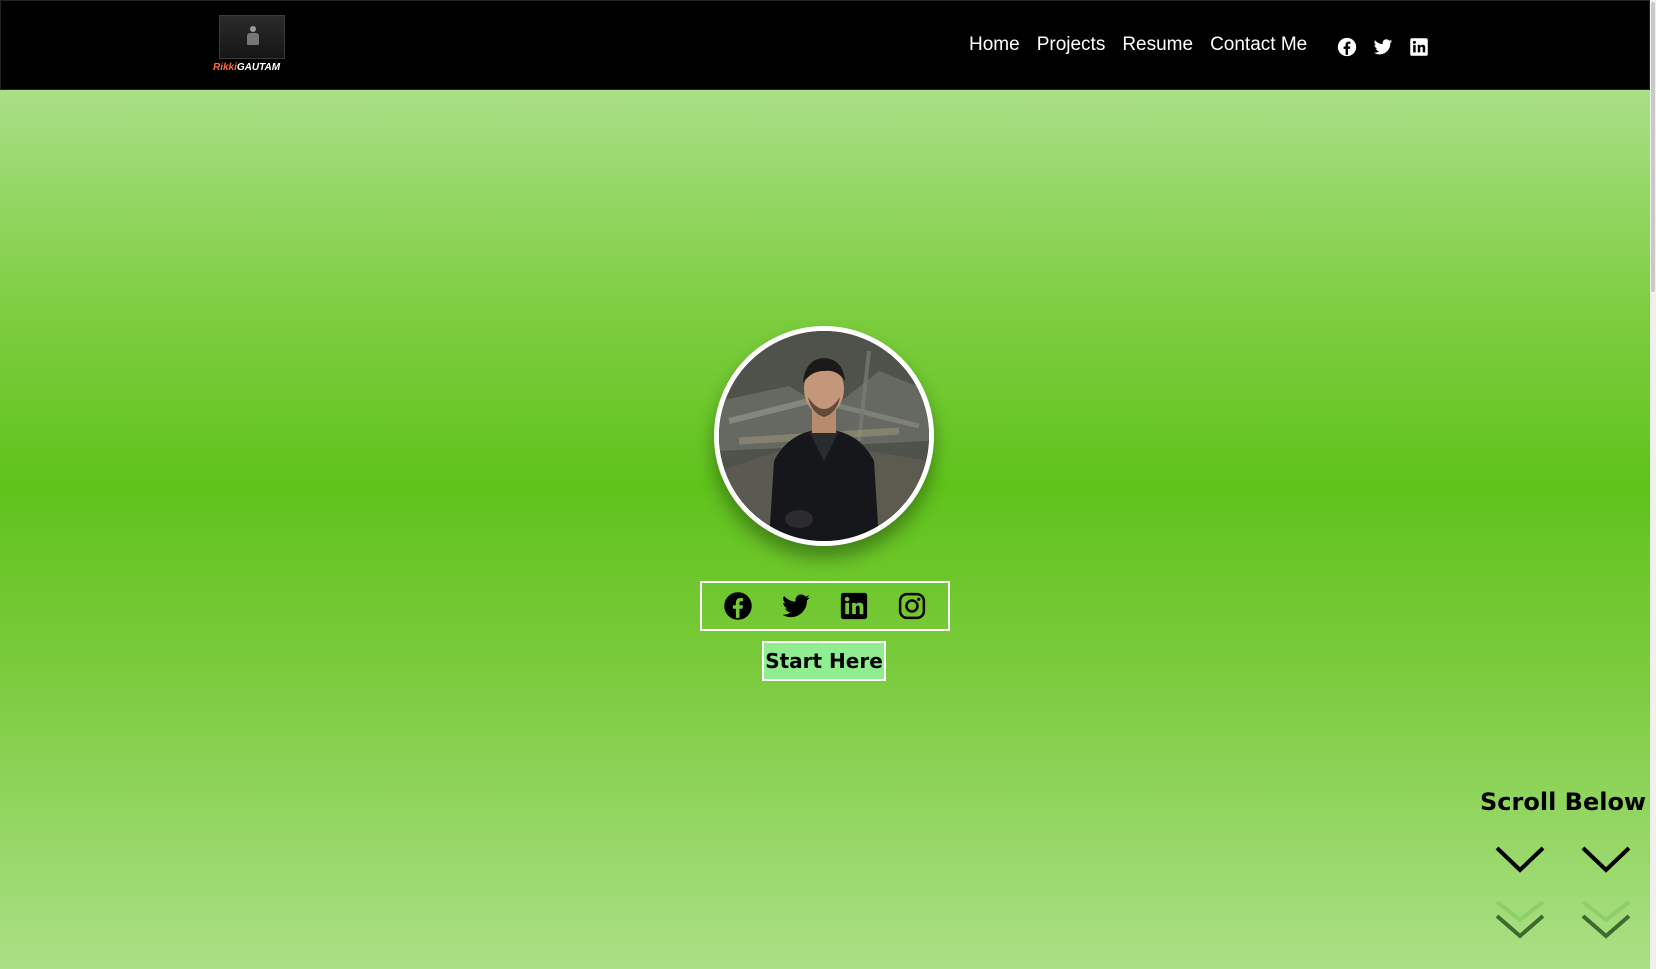 Image resolution: width=1656 pixels, height=969 pixels. What do you see at coordinates (825, 606) in the screenshot?
I see `hero-social-links` at bounding box center [825, 606].